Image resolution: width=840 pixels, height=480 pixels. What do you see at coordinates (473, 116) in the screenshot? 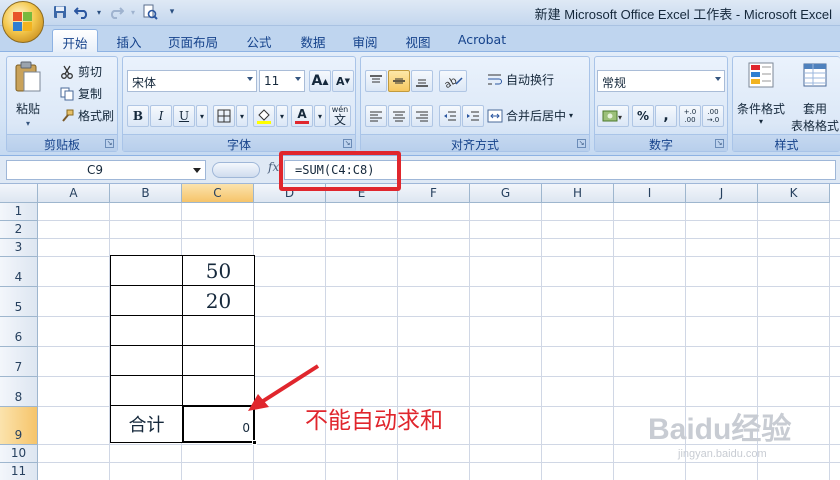
I see `increase-indent-button` at bounding box center [473, 116].